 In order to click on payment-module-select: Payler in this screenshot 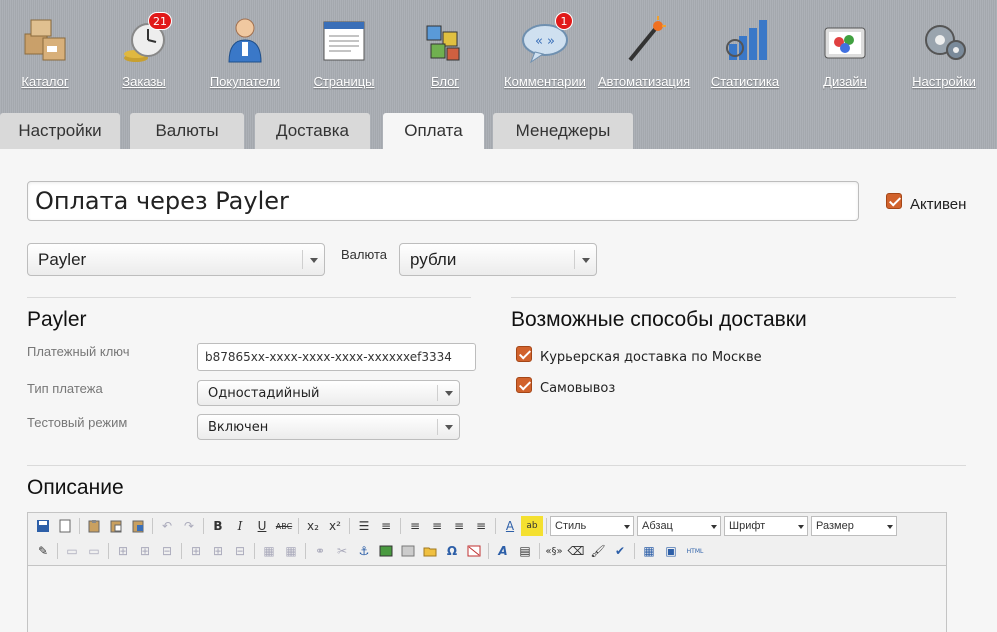, I will do `click(176, 259)`.